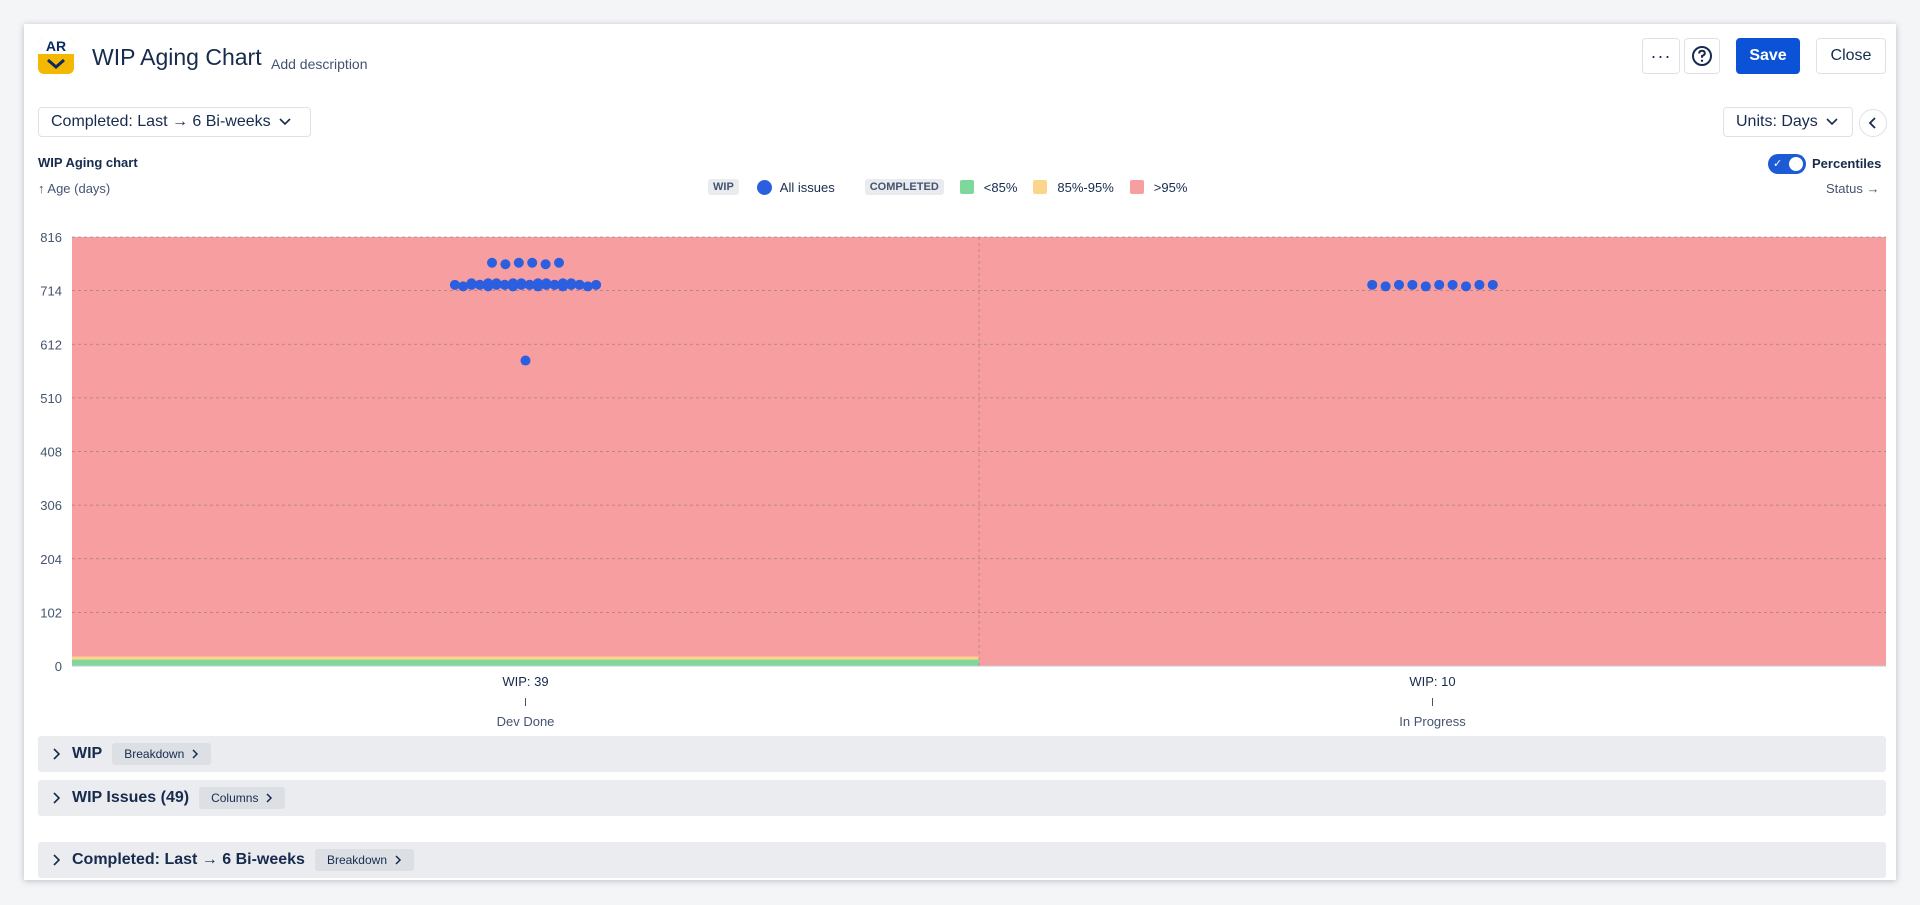 Image resolution: width=1920 pixels, height=905 pixels. What do you see at coordinates (1787, 164) in the screenshot?
I see `percentiles-toggle: ✓` at bounding box center [1787, 164].